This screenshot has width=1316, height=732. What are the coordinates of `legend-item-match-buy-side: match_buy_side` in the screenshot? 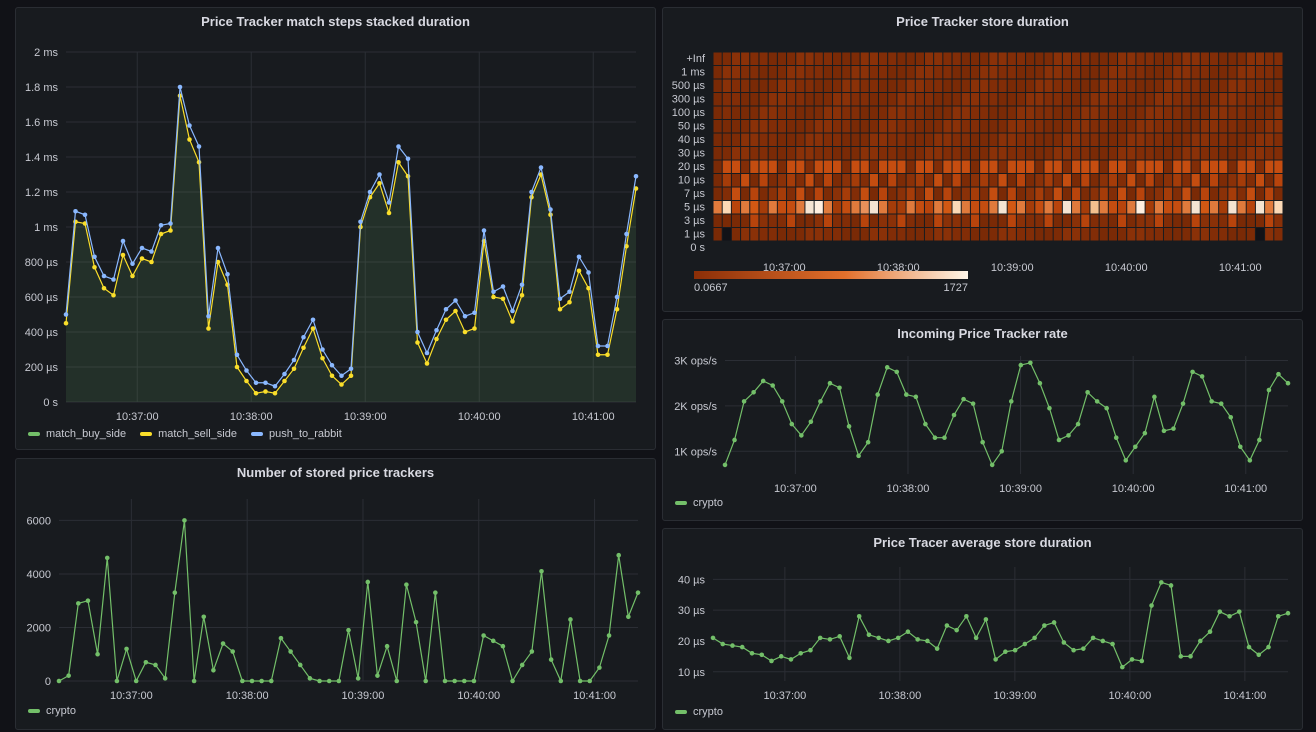 It's located at (77, 434).